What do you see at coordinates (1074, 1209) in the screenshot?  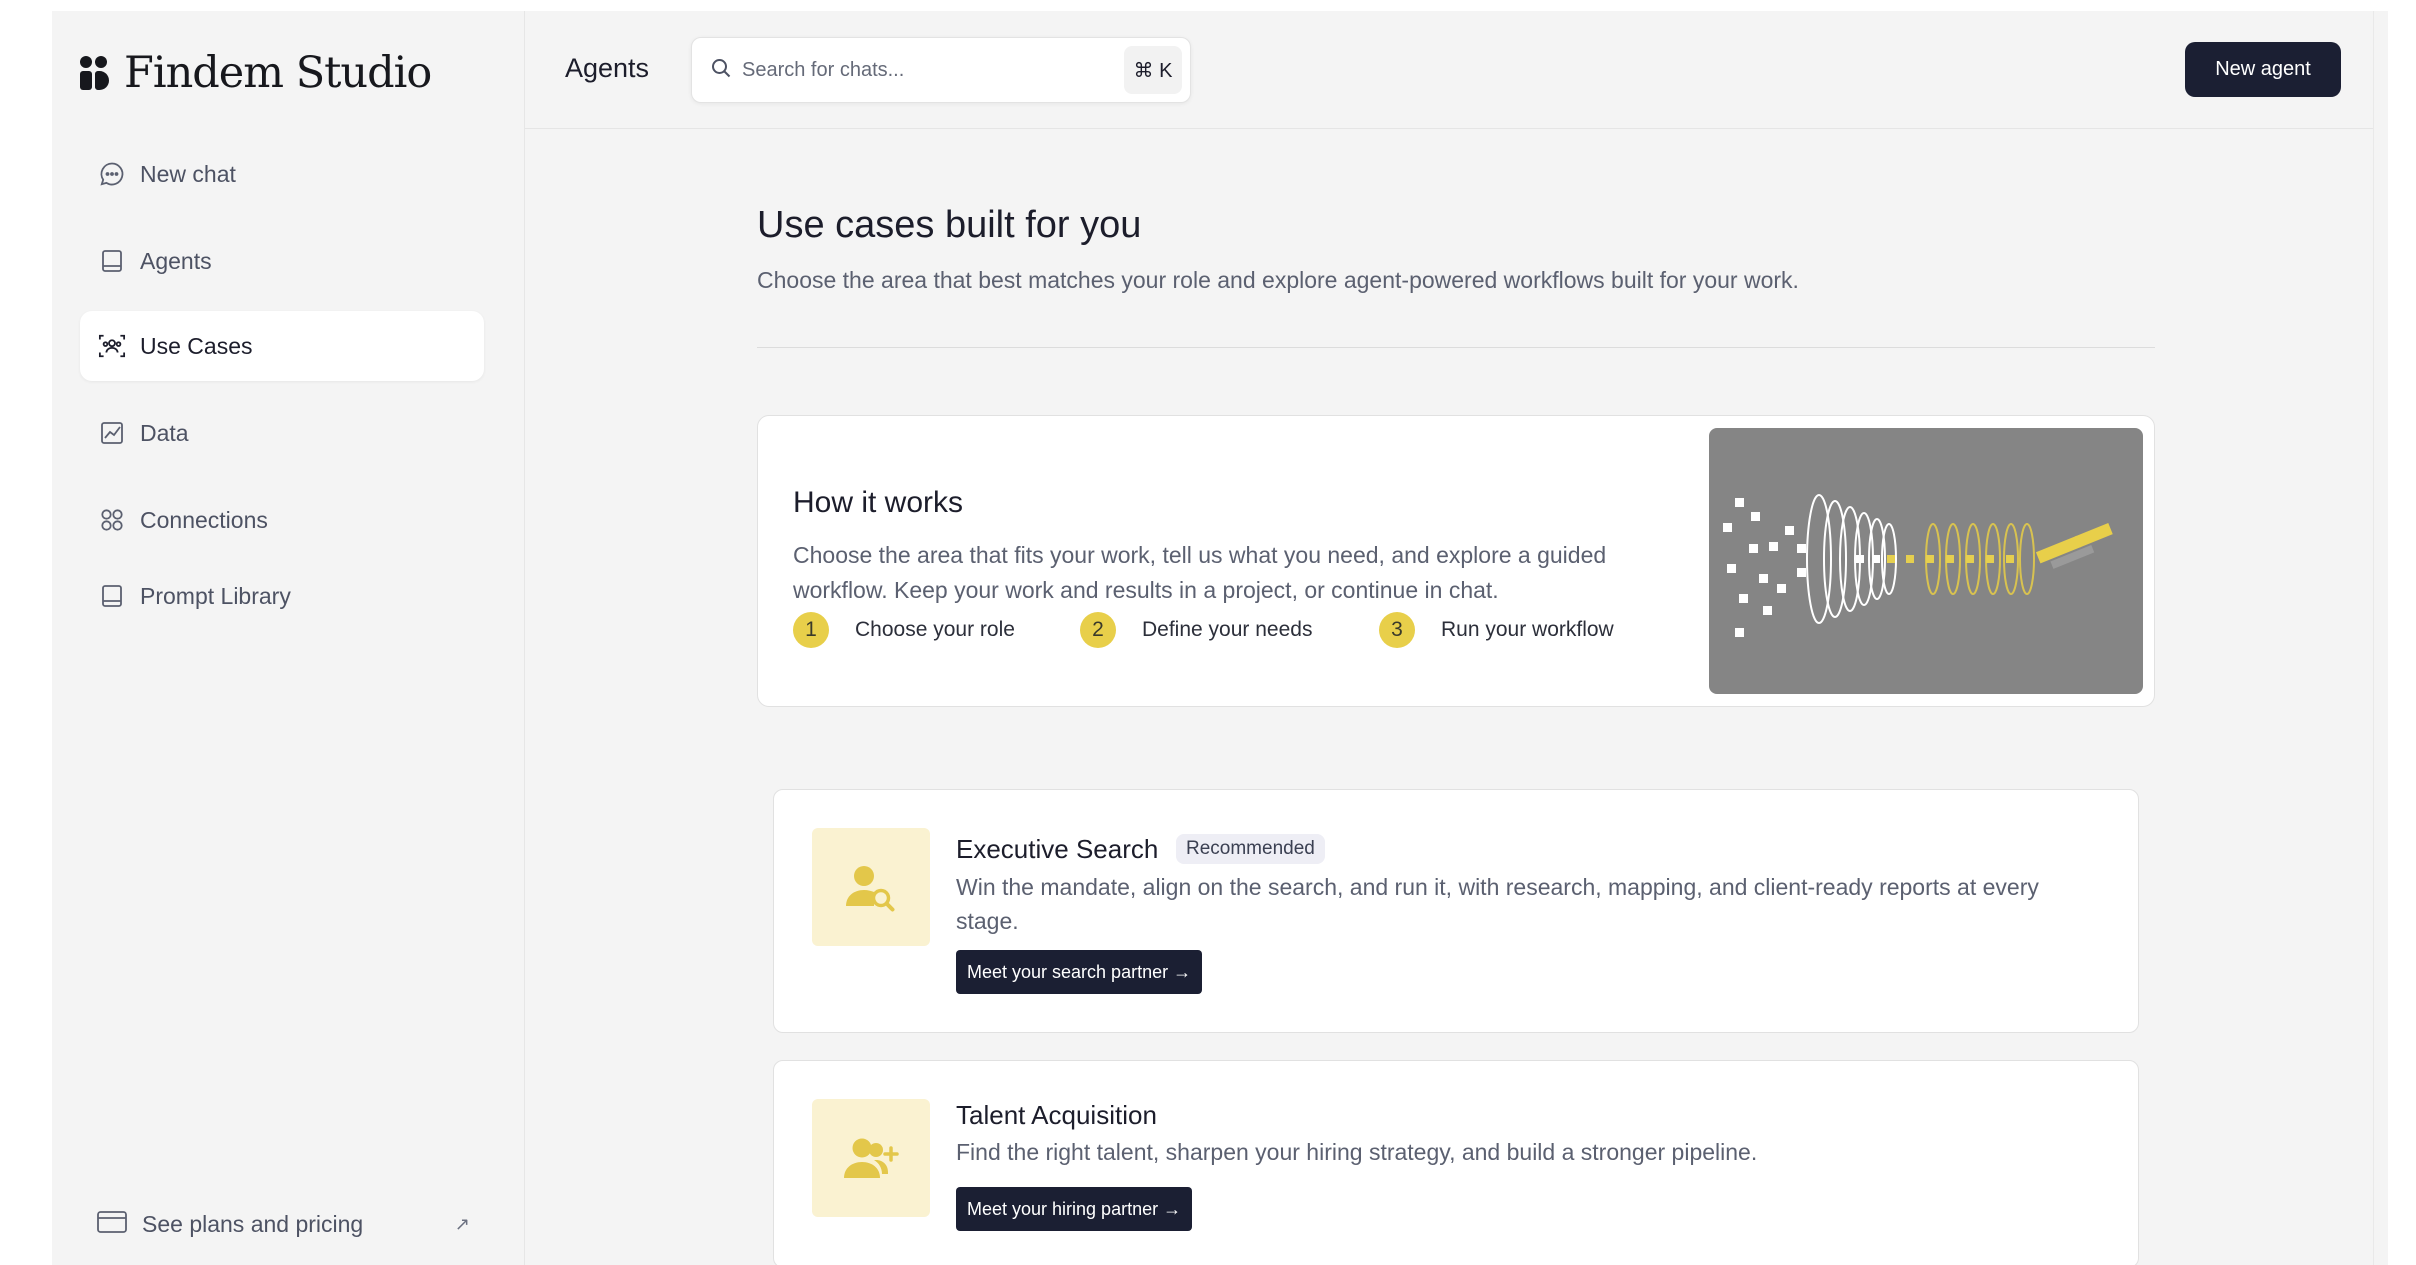 I see `meet-hiring-partner-button: Meet your hiring partner →` at bounding box center [1074, 1209].